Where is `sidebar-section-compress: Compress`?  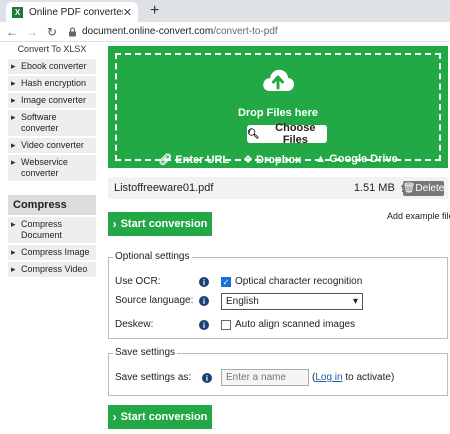 sidebar-section-compress: Compress is located at coordinates (52, 206).